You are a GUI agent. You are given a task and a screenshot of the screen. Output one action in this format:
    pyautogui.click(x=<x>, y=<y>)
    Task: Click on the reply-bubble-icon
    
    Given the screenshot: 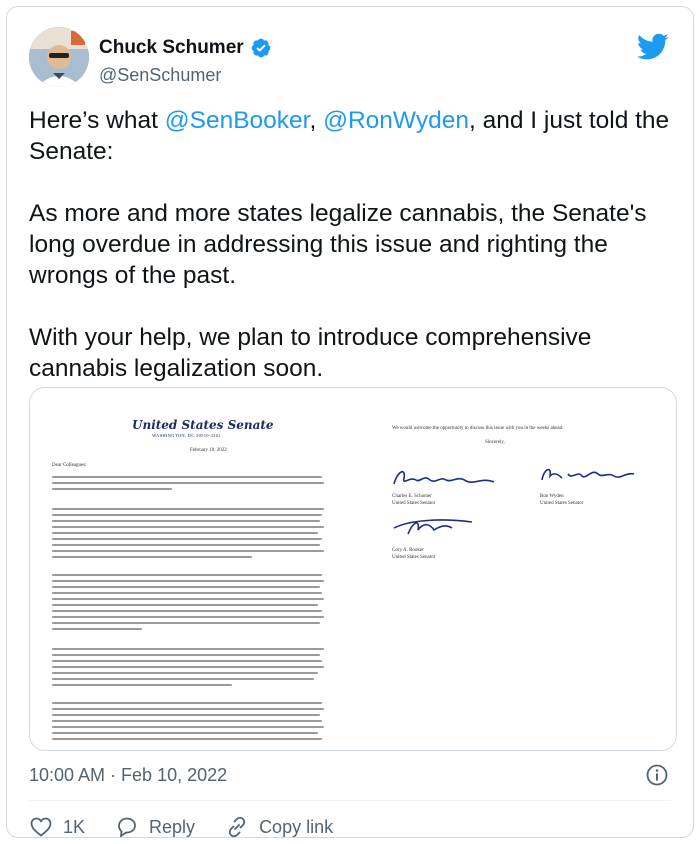 What is the action you would take?
    pyautogui.click(x=127, y=827)
    